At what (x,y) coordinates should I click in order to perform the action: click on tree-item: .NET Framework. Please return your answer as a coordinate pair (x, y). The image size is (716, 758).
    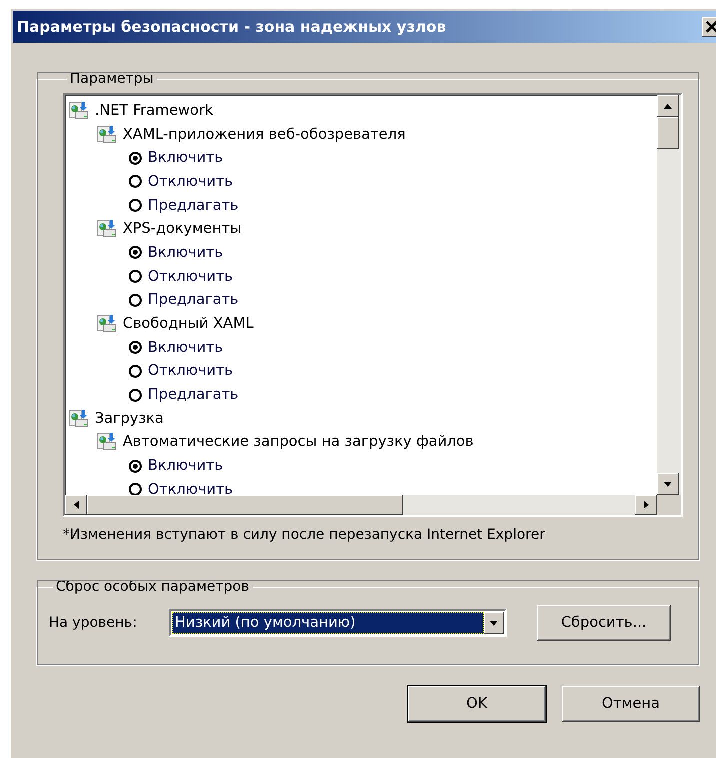
    Looking at the image, I should click on (363, 111).